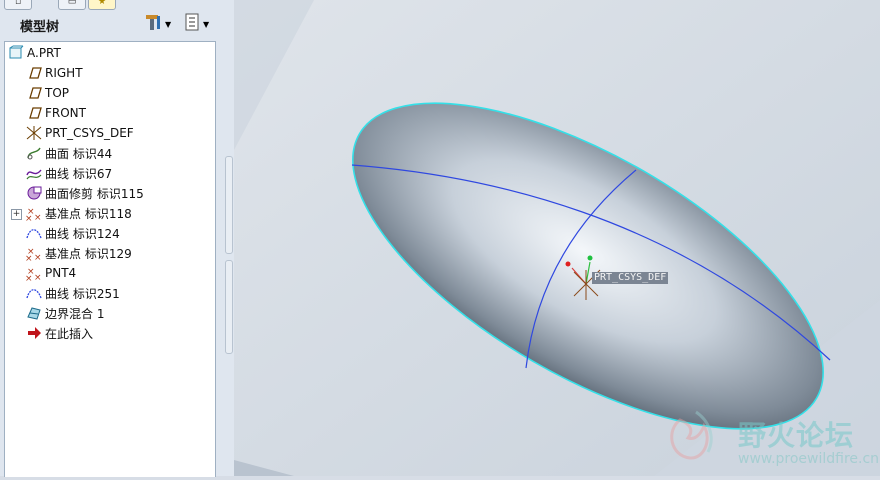 The height and width of the screenshot is (480, 880). I want to click on tree-item-front: FRONT, so click(55, 113).